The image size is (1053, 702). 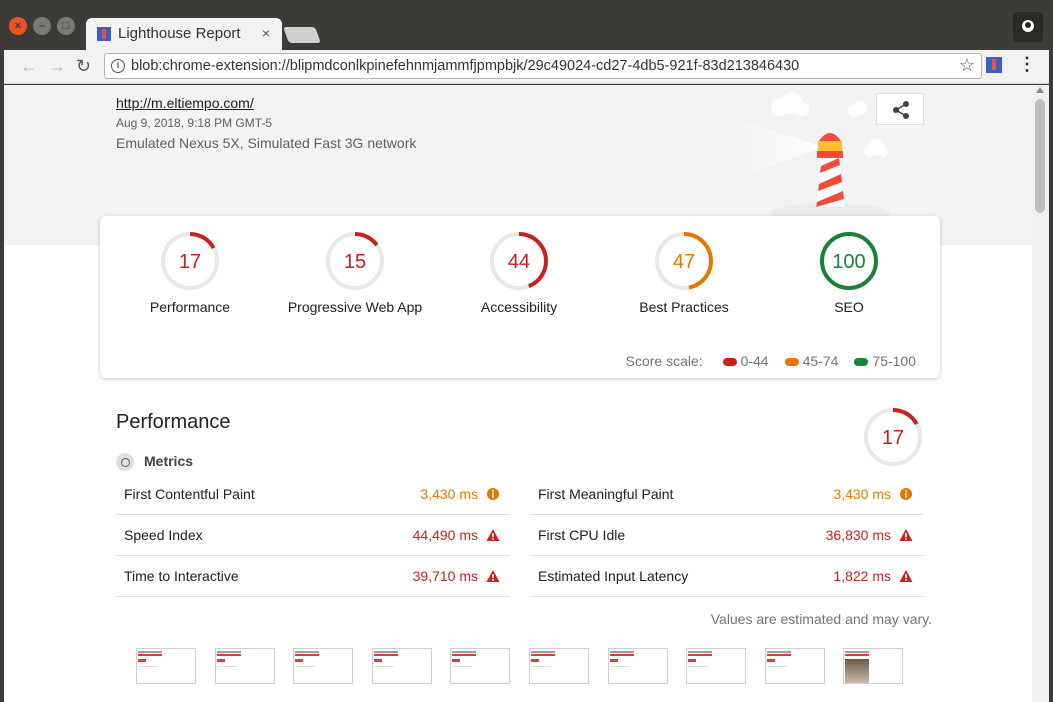 I want to click on metric-name: Speed Index, so click(x=163, y=535).